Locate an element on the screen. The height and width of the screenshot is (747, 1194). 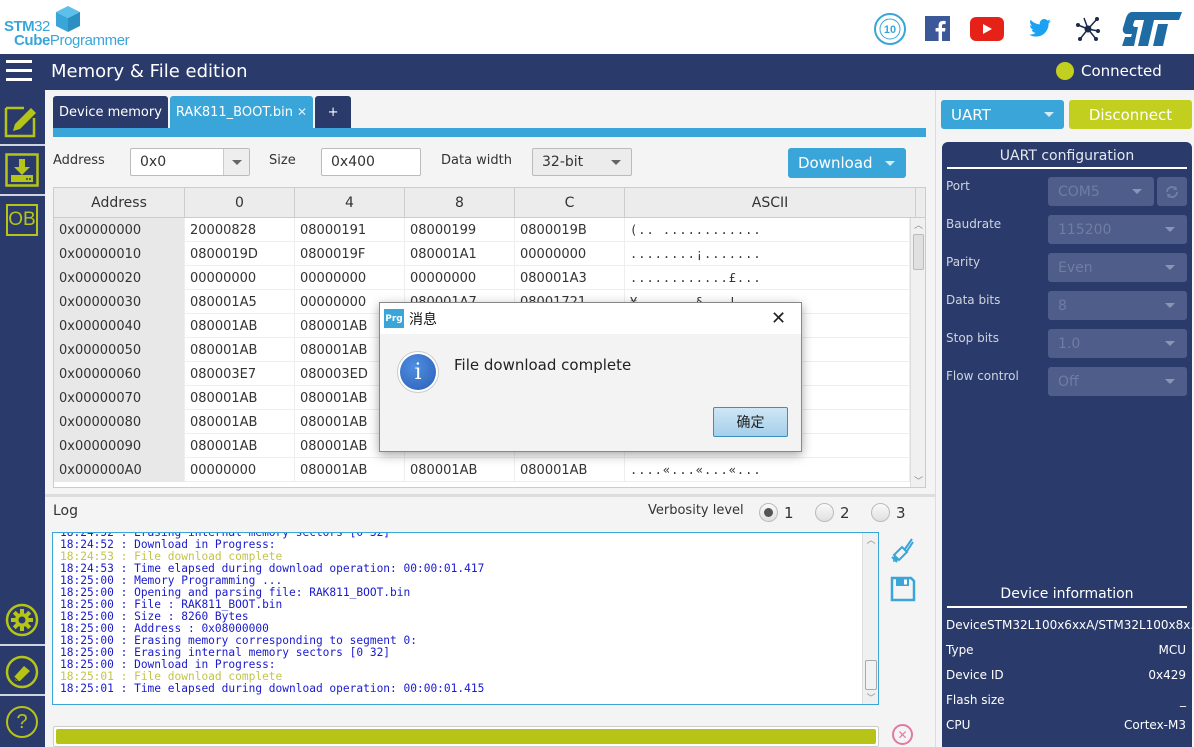
add-tab-button: + is located at coordinates (333, 112).